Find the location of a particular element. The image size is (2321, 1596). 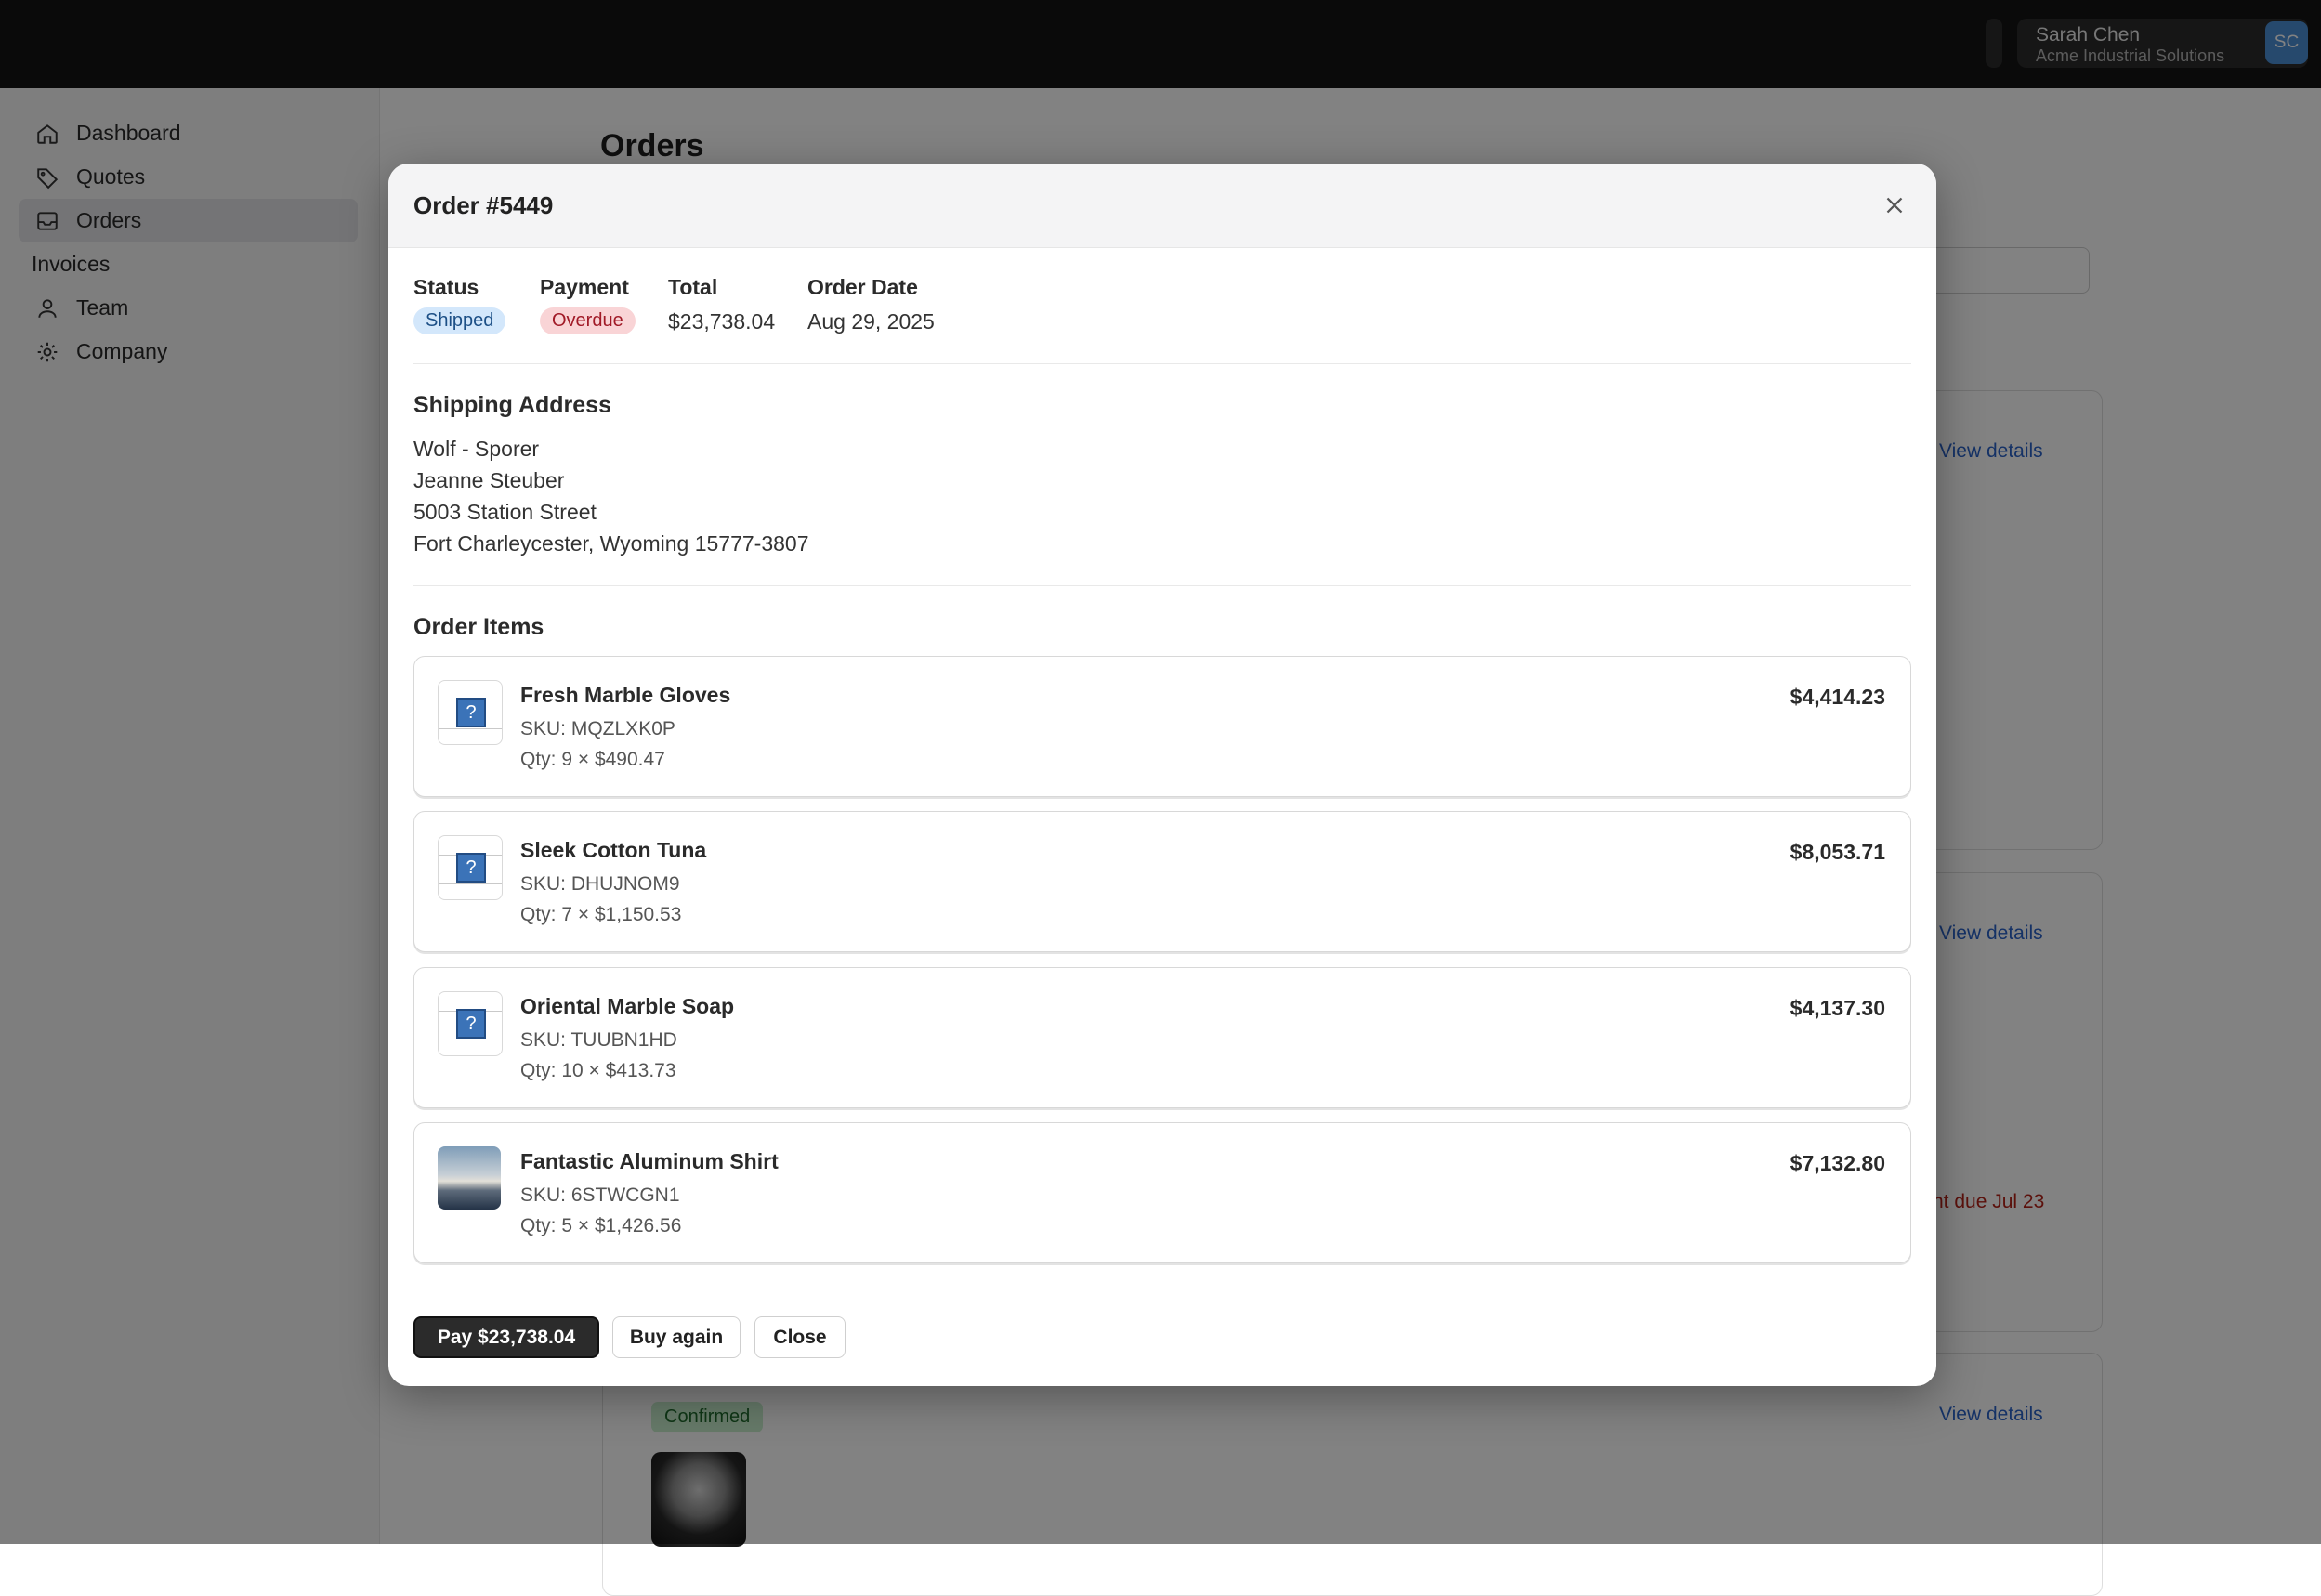

pay-button: Pay $23,738.04 is located at coordinates (506, 1337).